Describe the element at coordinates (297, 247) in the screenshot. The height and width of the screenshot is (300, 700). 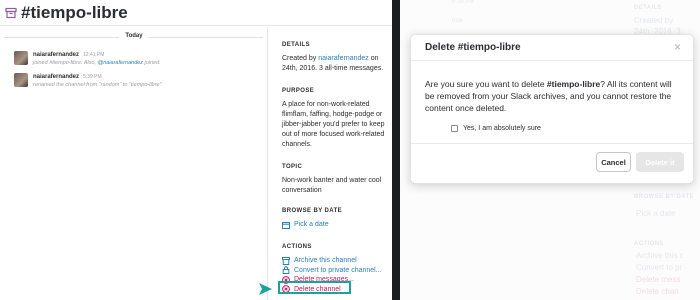
I see `actions-heading: ACTIONS` at that location.